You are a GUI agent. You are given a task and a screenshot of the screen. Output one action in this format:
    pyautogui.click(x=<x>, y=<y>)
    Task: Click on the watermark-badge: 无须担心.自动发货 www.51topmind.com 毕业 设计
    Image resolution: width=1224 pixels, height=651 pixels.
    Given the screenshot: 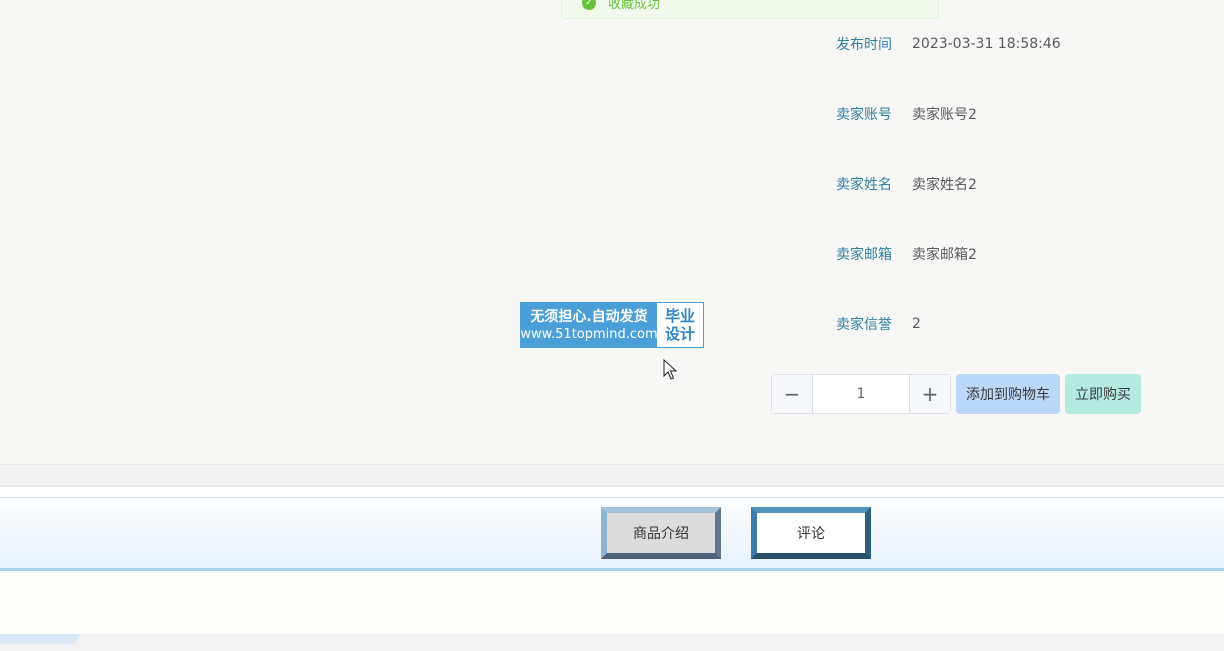 What is the action you would take?
    pyautogui.click(x=612, y=325)
    